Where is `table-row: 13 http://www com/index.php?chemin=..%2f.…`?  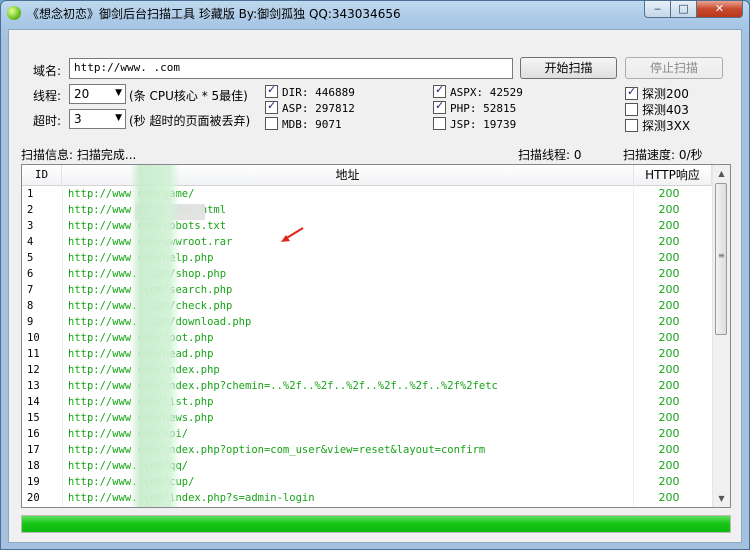 table-row: 13 http://www com/index.php?chemin=..%2f.… is located at coordinates (367, 386).